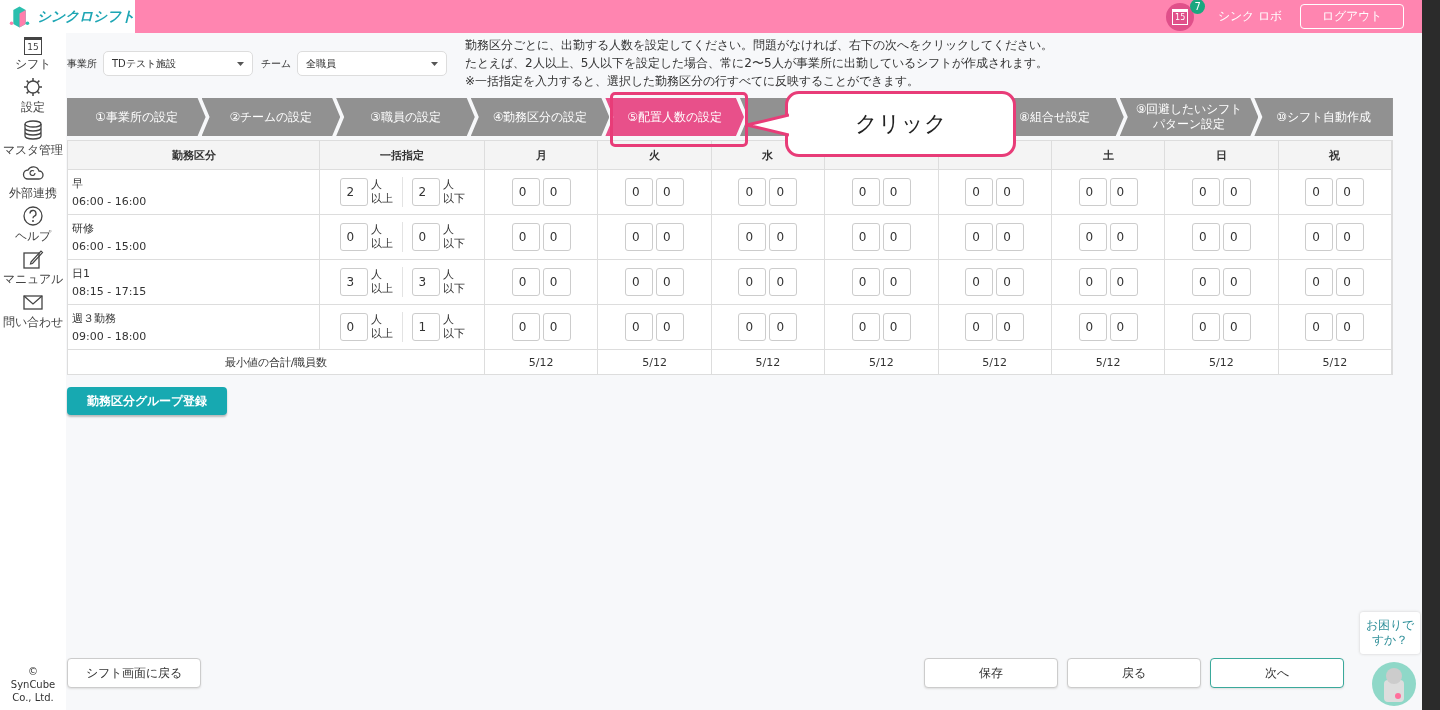  What do you see at coordinates (1134, 673) in the screenshot?
I see `action-button: 戻る` at bounding box center [1134, 673].